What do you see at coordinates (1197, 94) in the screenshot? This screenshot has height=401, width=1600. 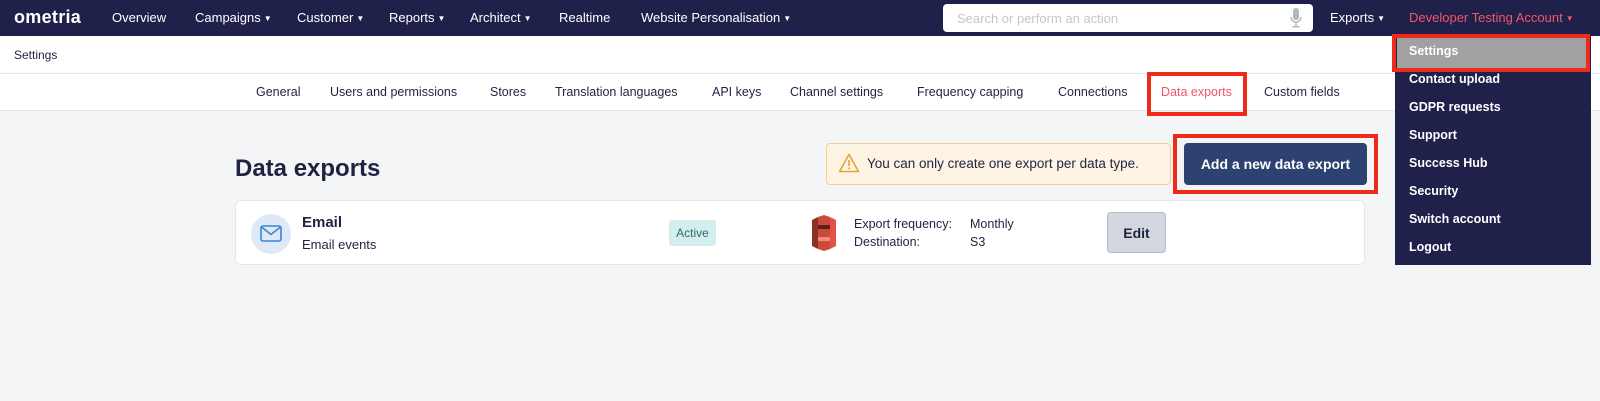 I see `highlight-box-tab` at bounding box center [1197, 94].